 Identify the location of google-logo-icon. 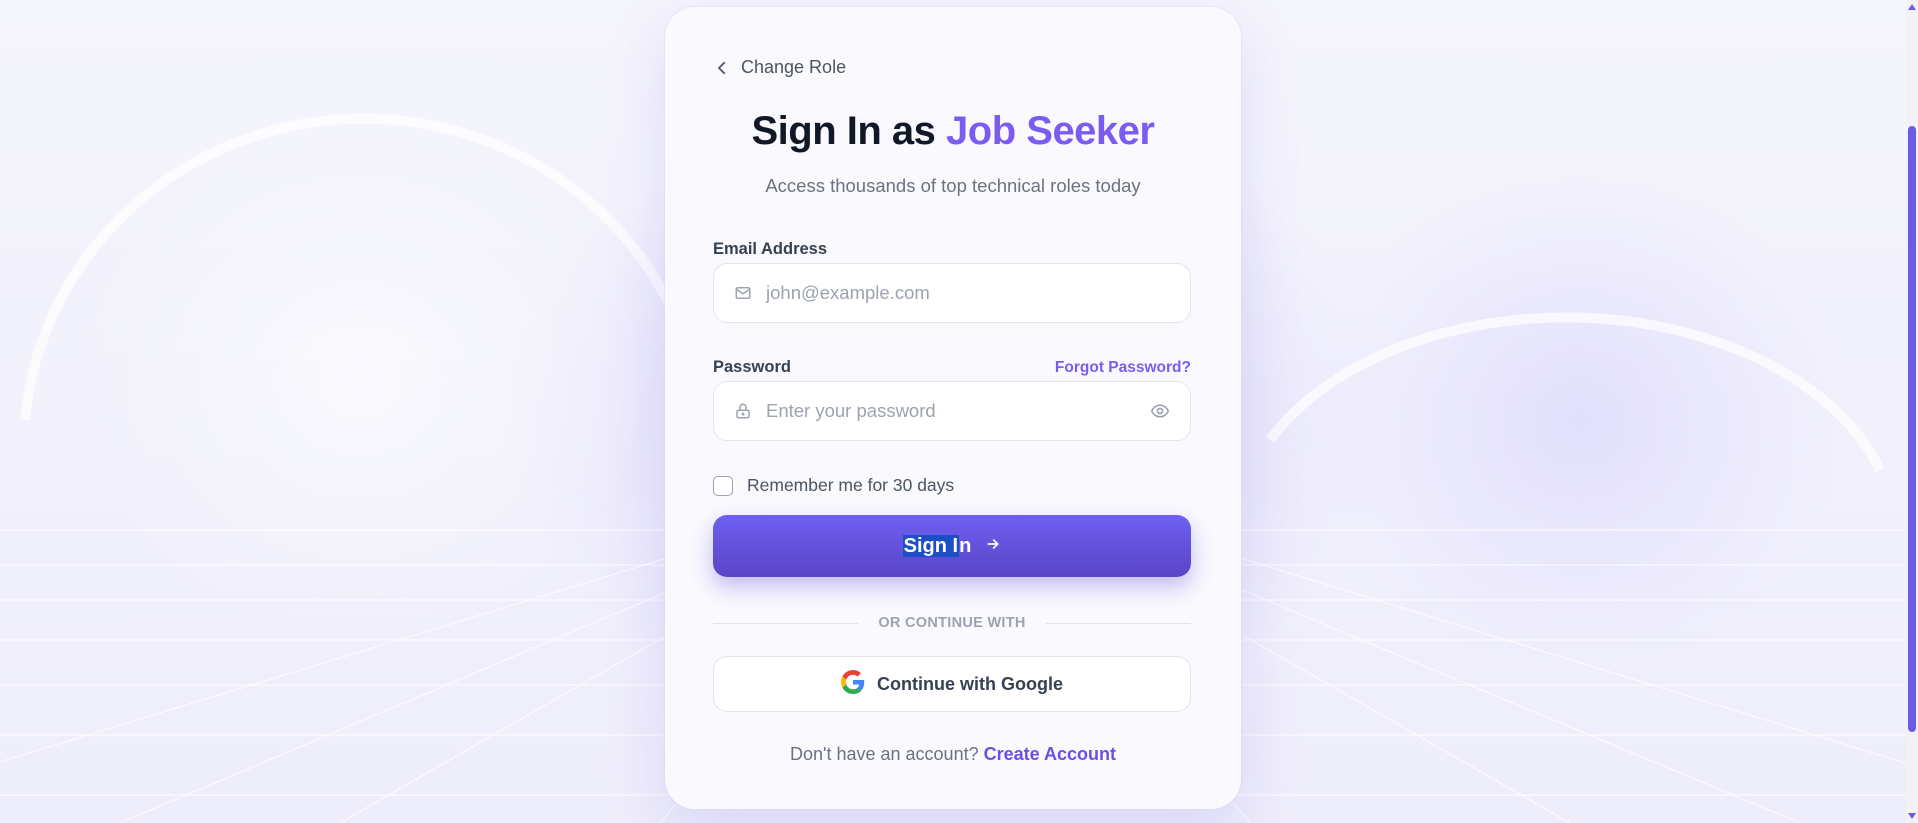
(853, 684).